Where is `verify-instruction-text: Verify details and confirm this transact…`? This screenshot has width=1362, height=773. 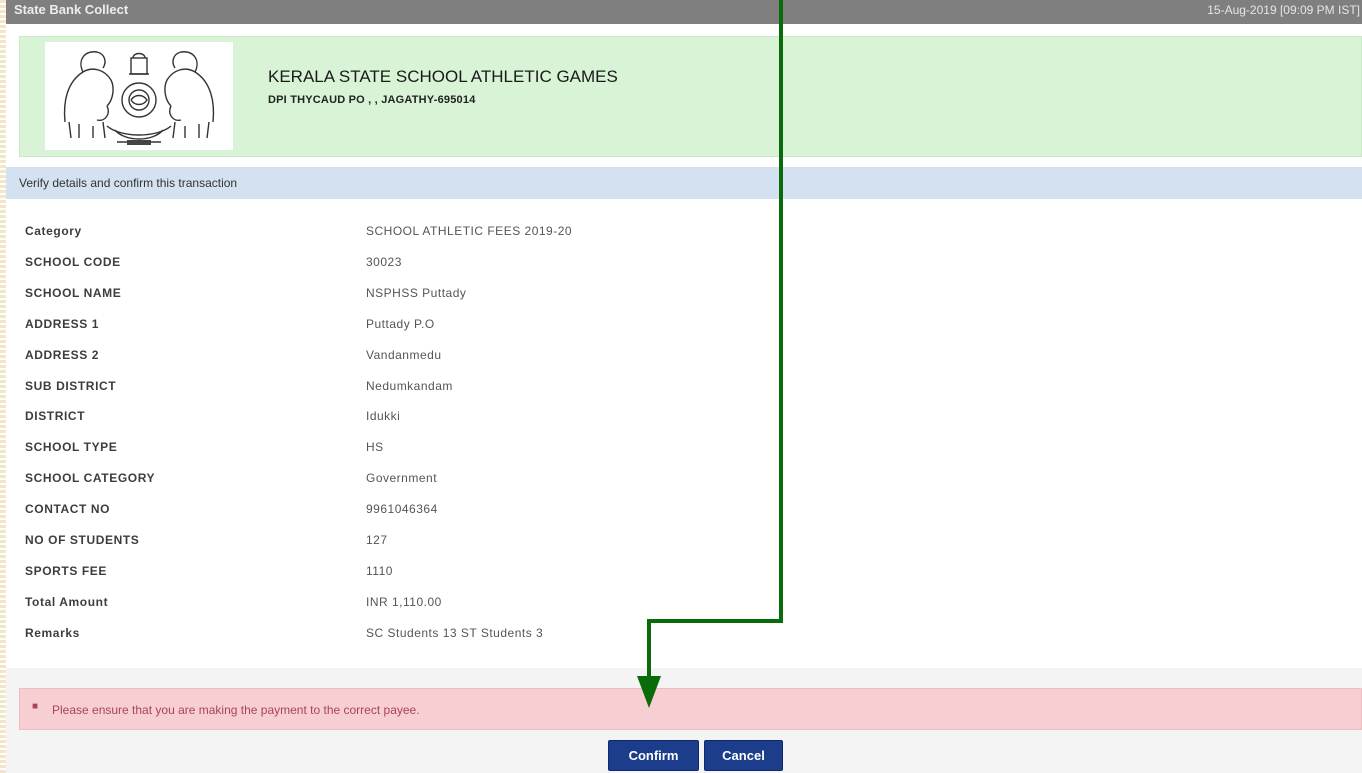
verify-instruction-text: Verify details and confirm this transact… is located at coordinates (128, 183).